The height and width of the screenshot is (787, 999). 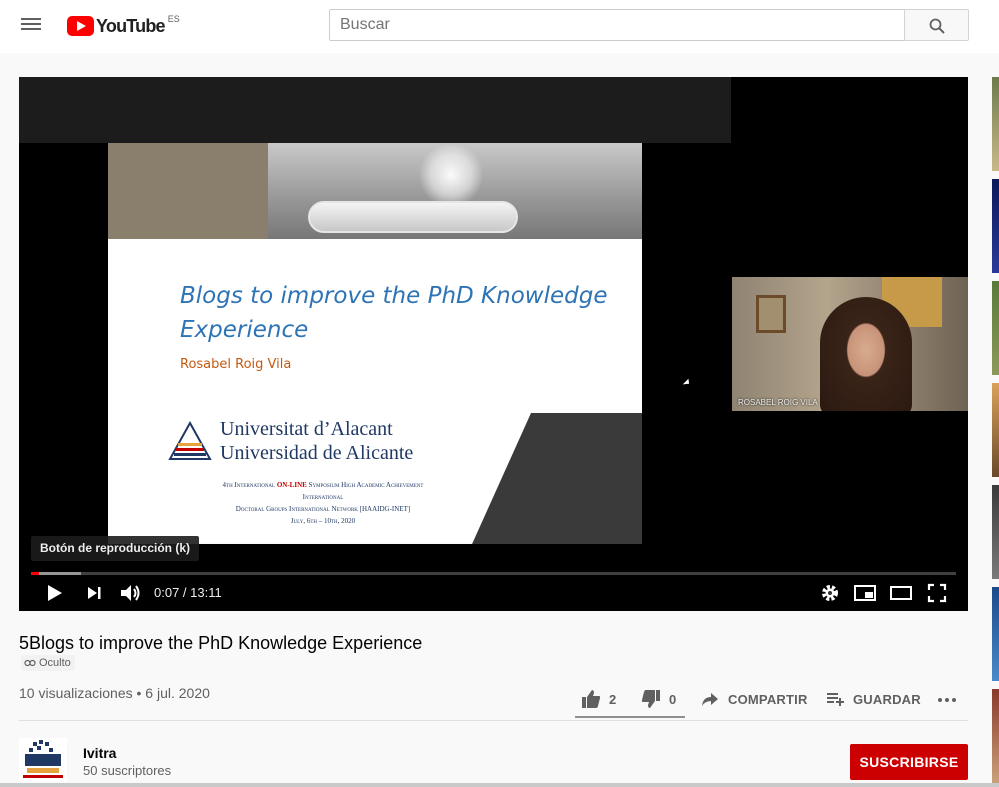 I want to click on time-display: 0:07 / 13:11, so click(x=188, y=592).